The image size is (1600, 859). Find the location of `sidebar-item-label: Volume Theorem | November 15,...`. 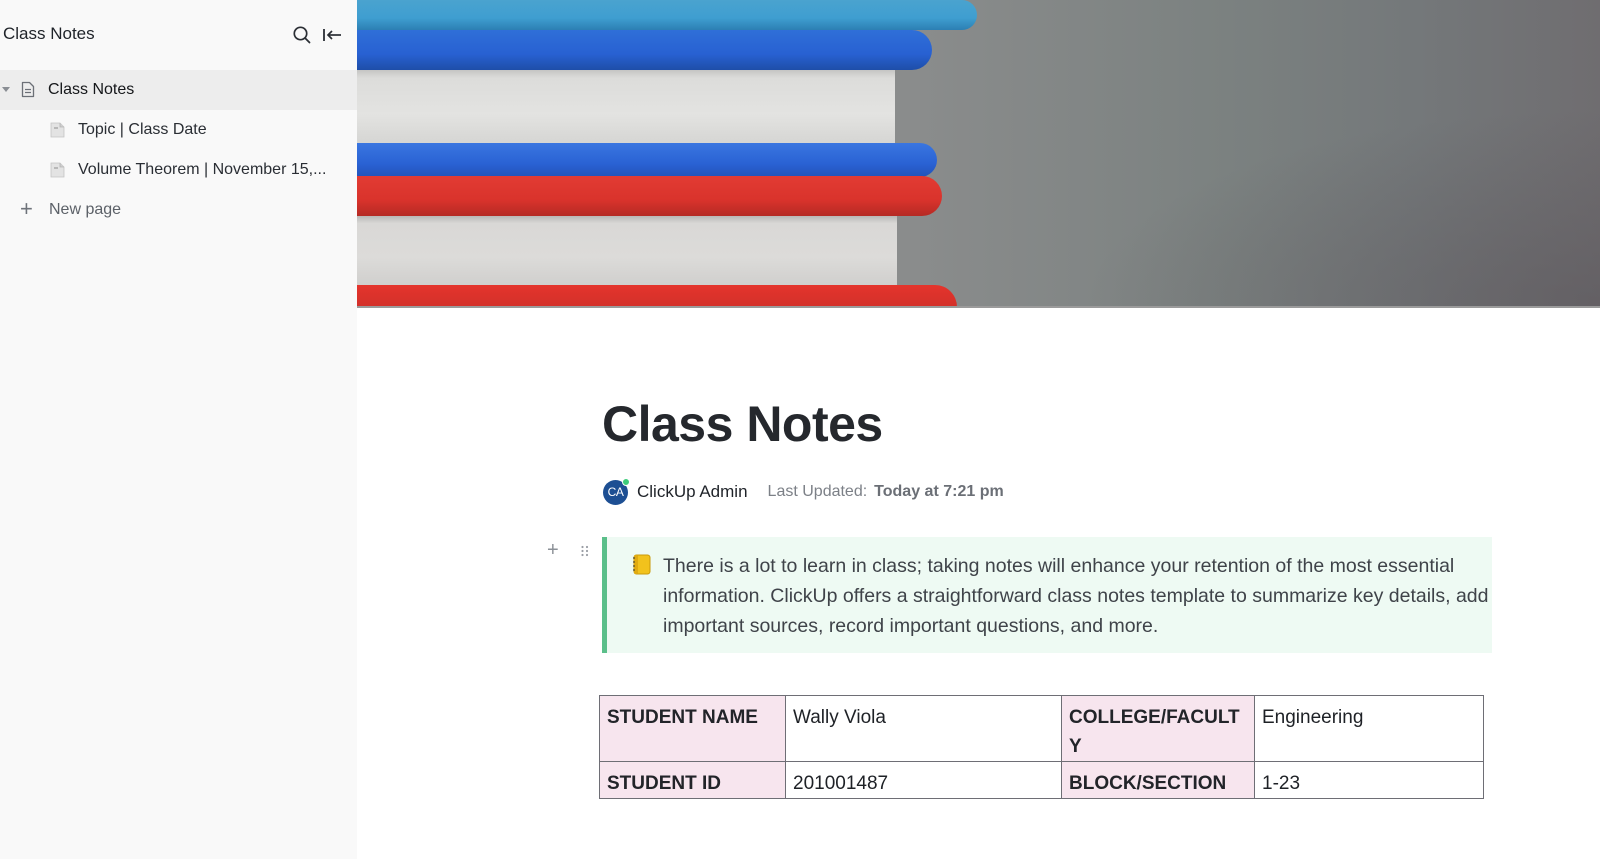

sidebar-item-label: Volume Theorem | November 15,... is located at coordinates (202, 169).